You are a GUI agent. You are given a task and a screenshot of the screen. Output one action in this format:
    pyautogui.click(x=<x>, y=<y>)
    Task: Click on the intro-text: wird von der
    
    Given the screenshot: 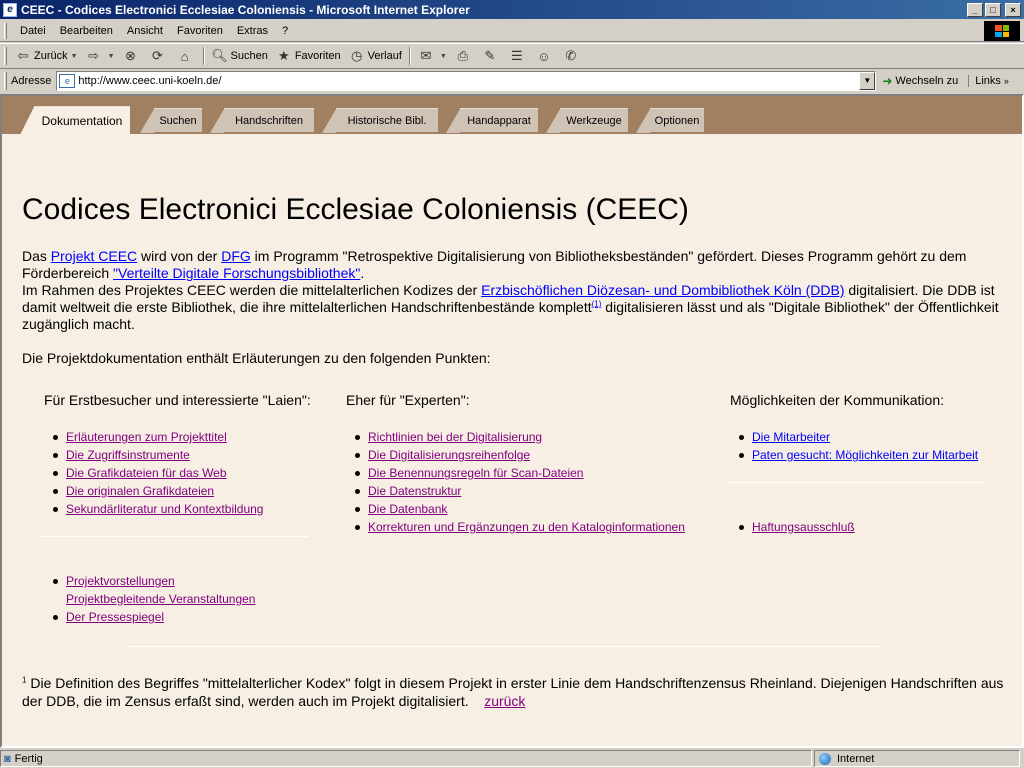 What is the action you would take?
    pyautogui.click(x=179, y=256)
    